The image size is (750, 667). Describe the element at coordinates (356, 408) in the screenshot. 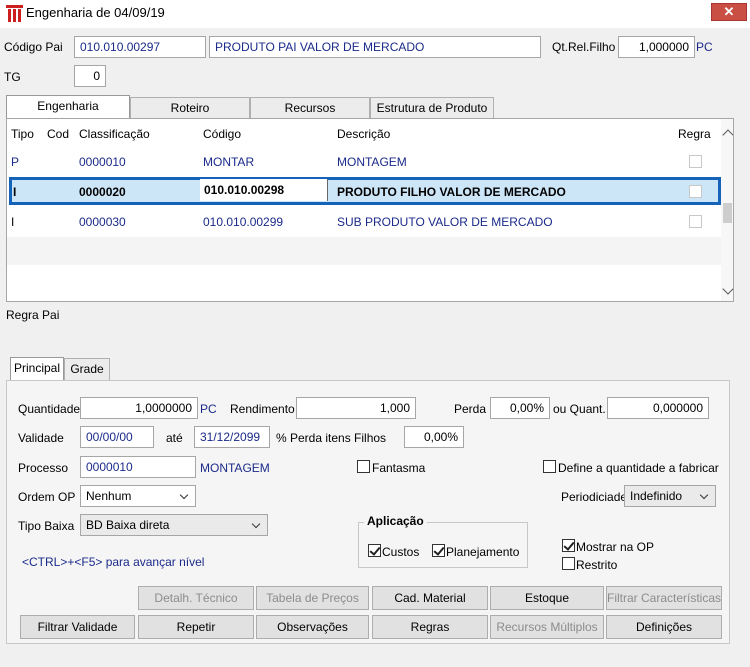

I see `rendimento-input: 1,000` at that location.